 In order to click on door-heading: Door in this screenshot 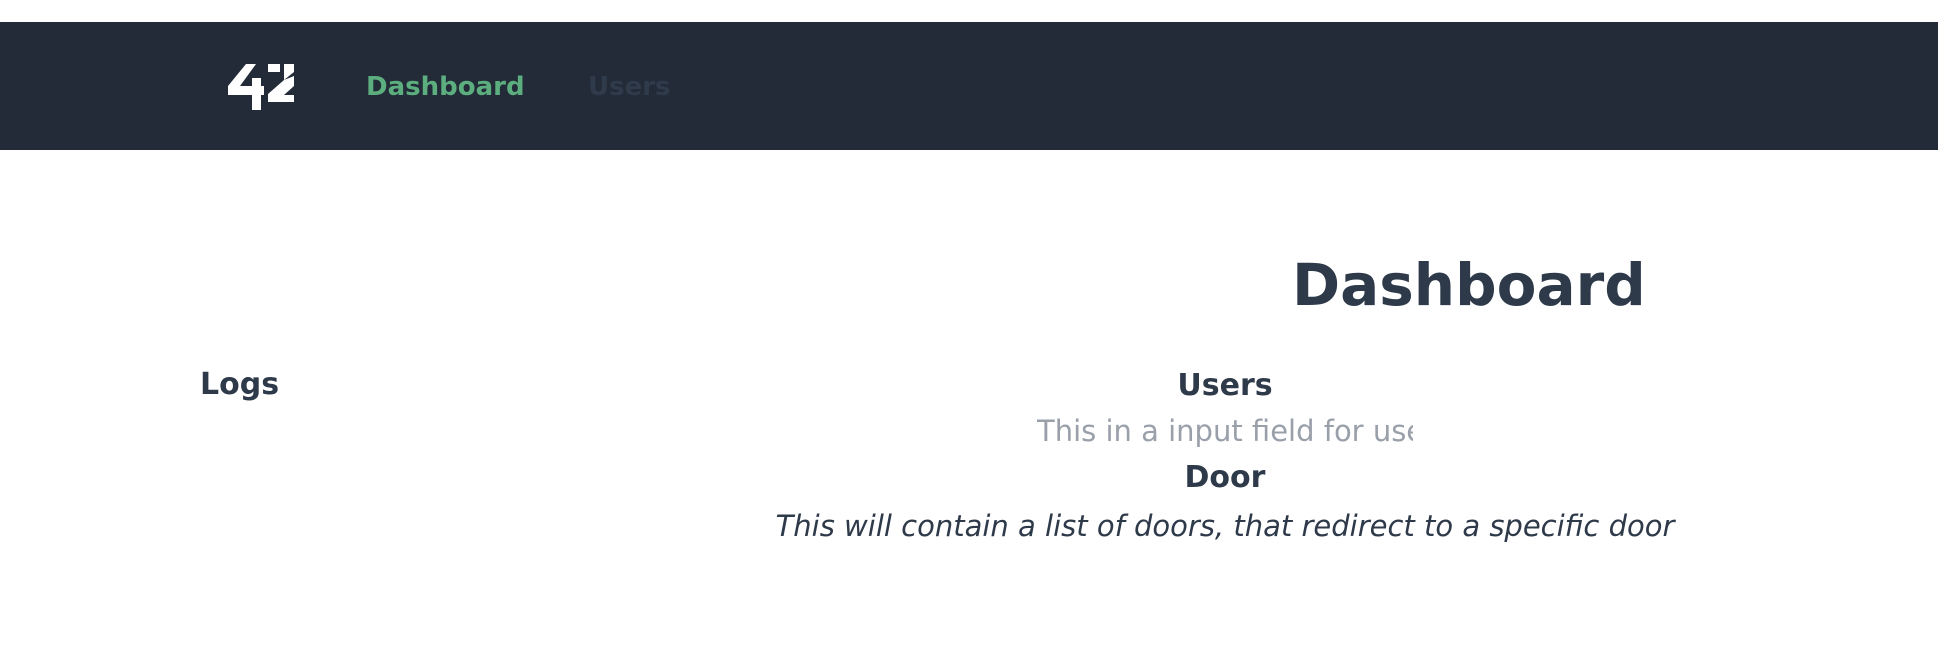, I will do `click(1225, 477)`.